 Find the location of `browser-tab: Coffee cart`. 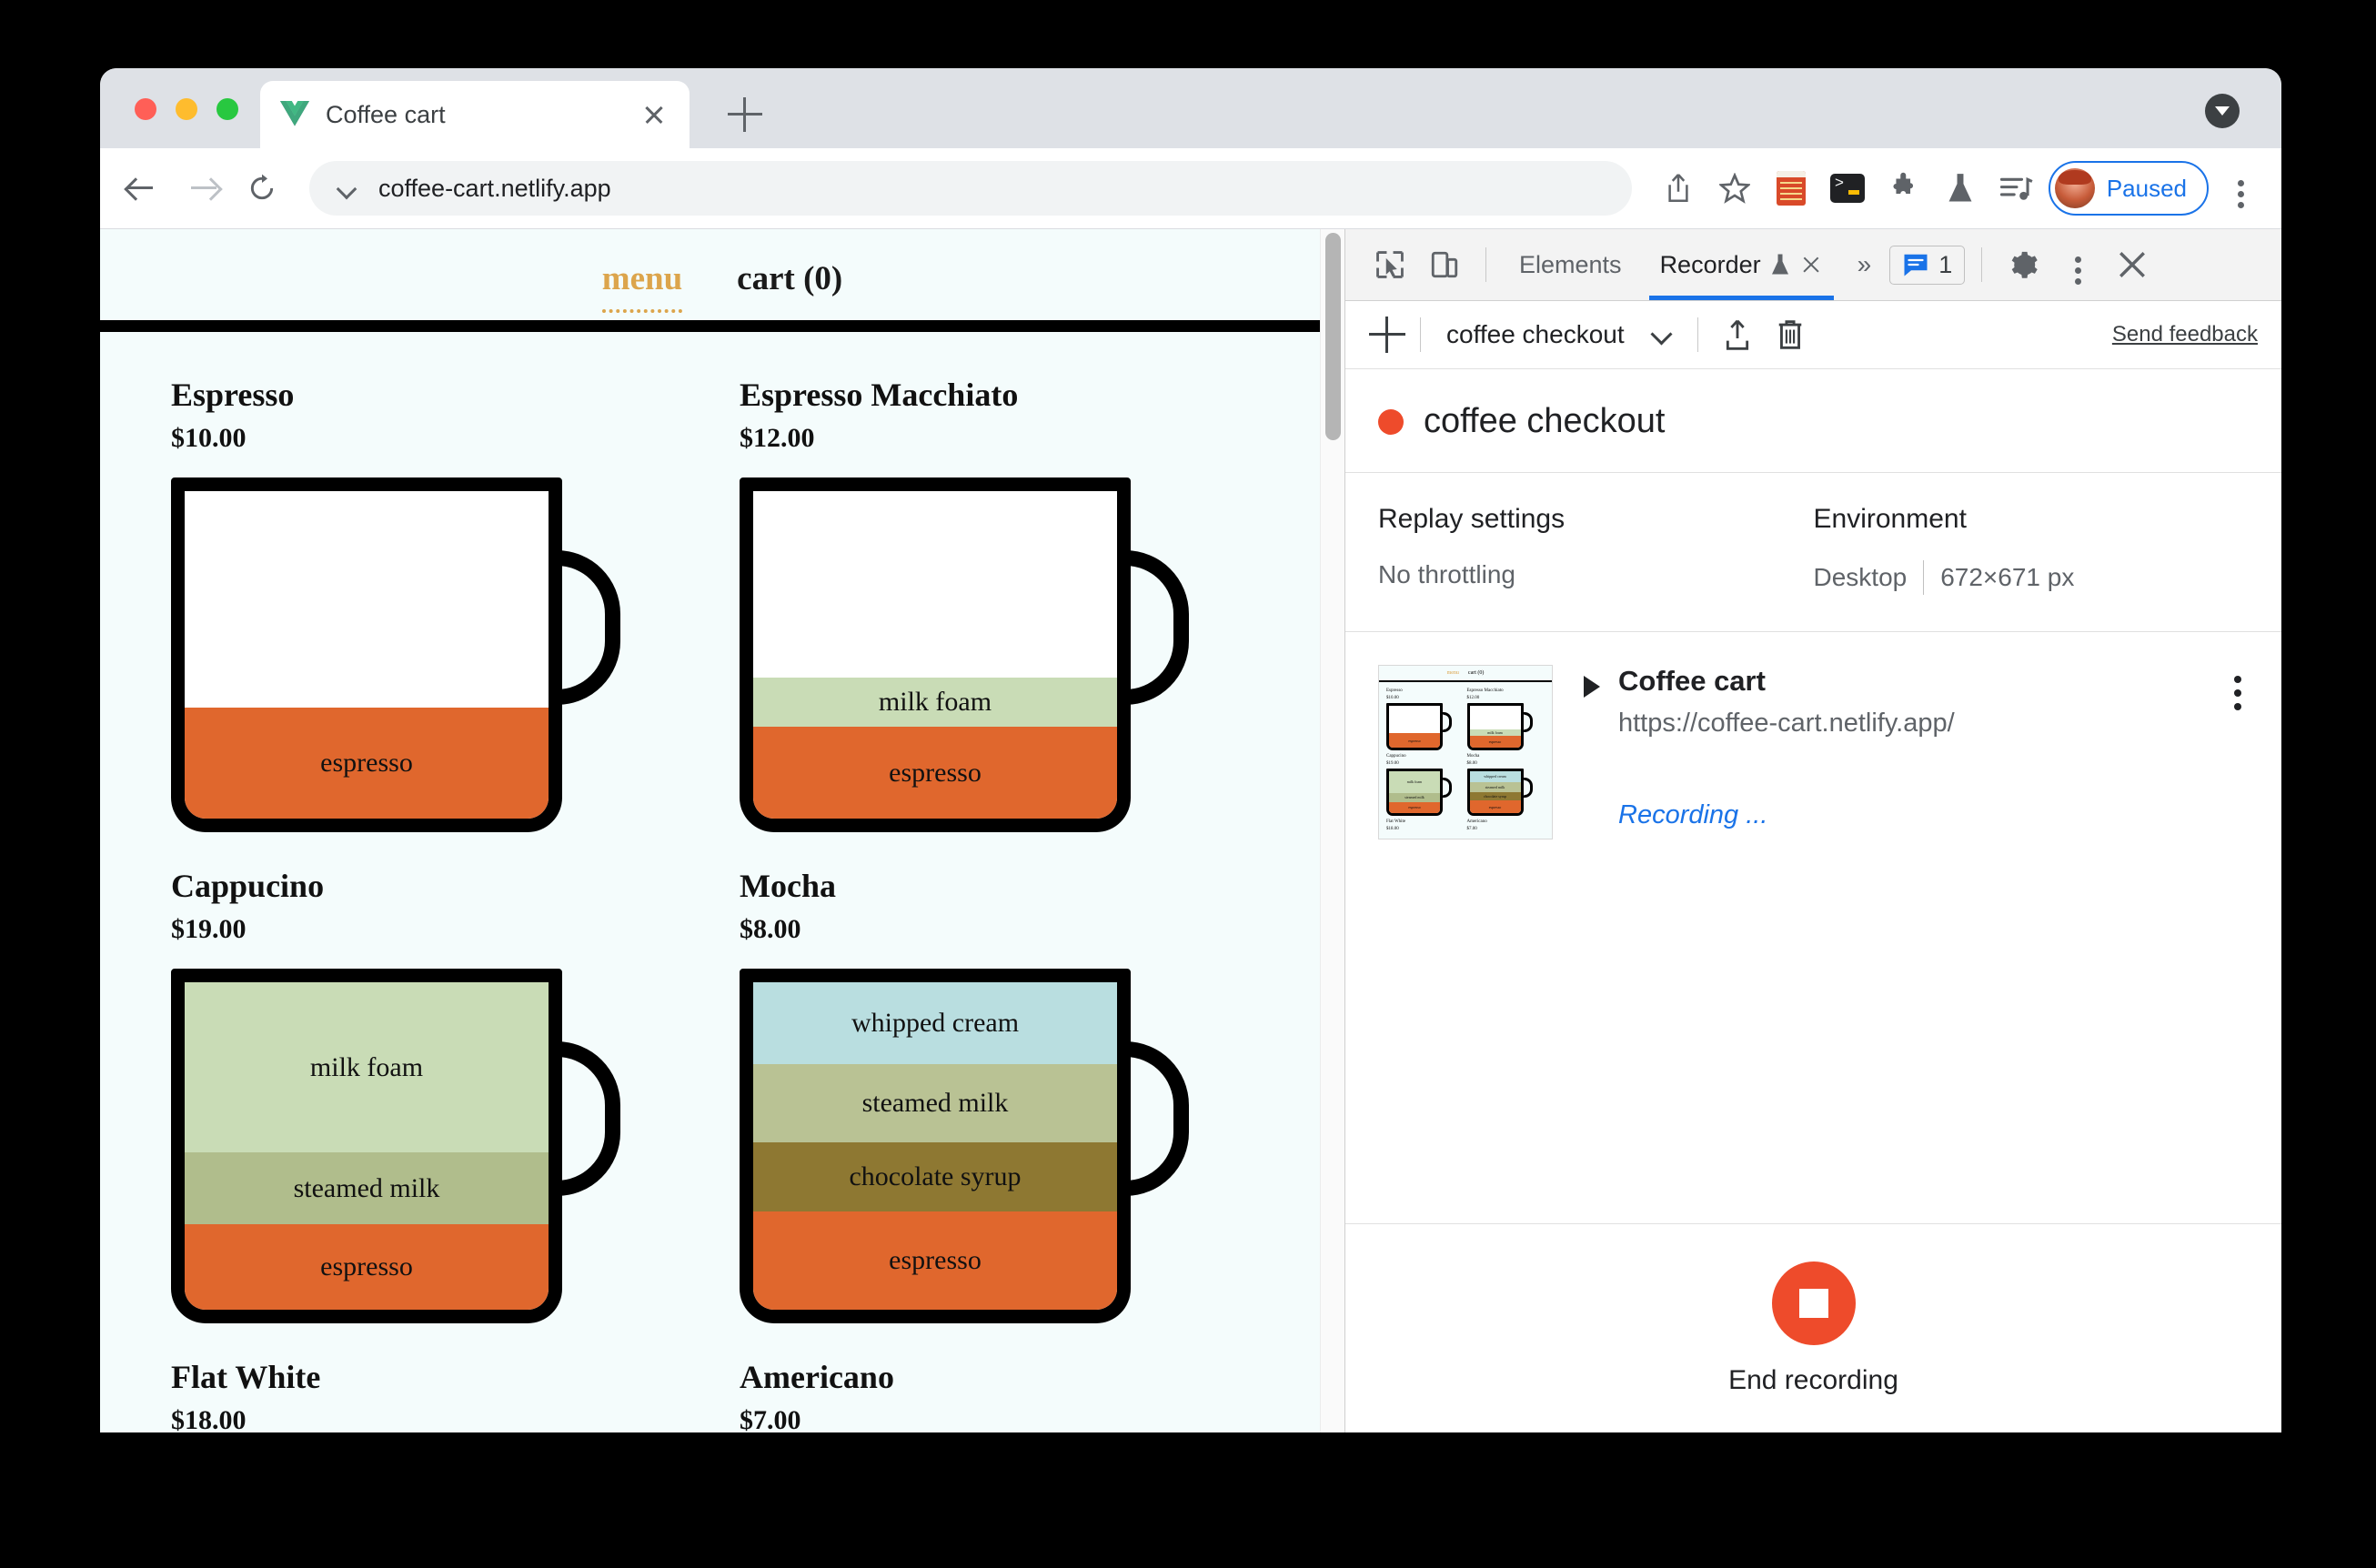

browser-tab: Coffee cart is located at coordinates (475, 114).